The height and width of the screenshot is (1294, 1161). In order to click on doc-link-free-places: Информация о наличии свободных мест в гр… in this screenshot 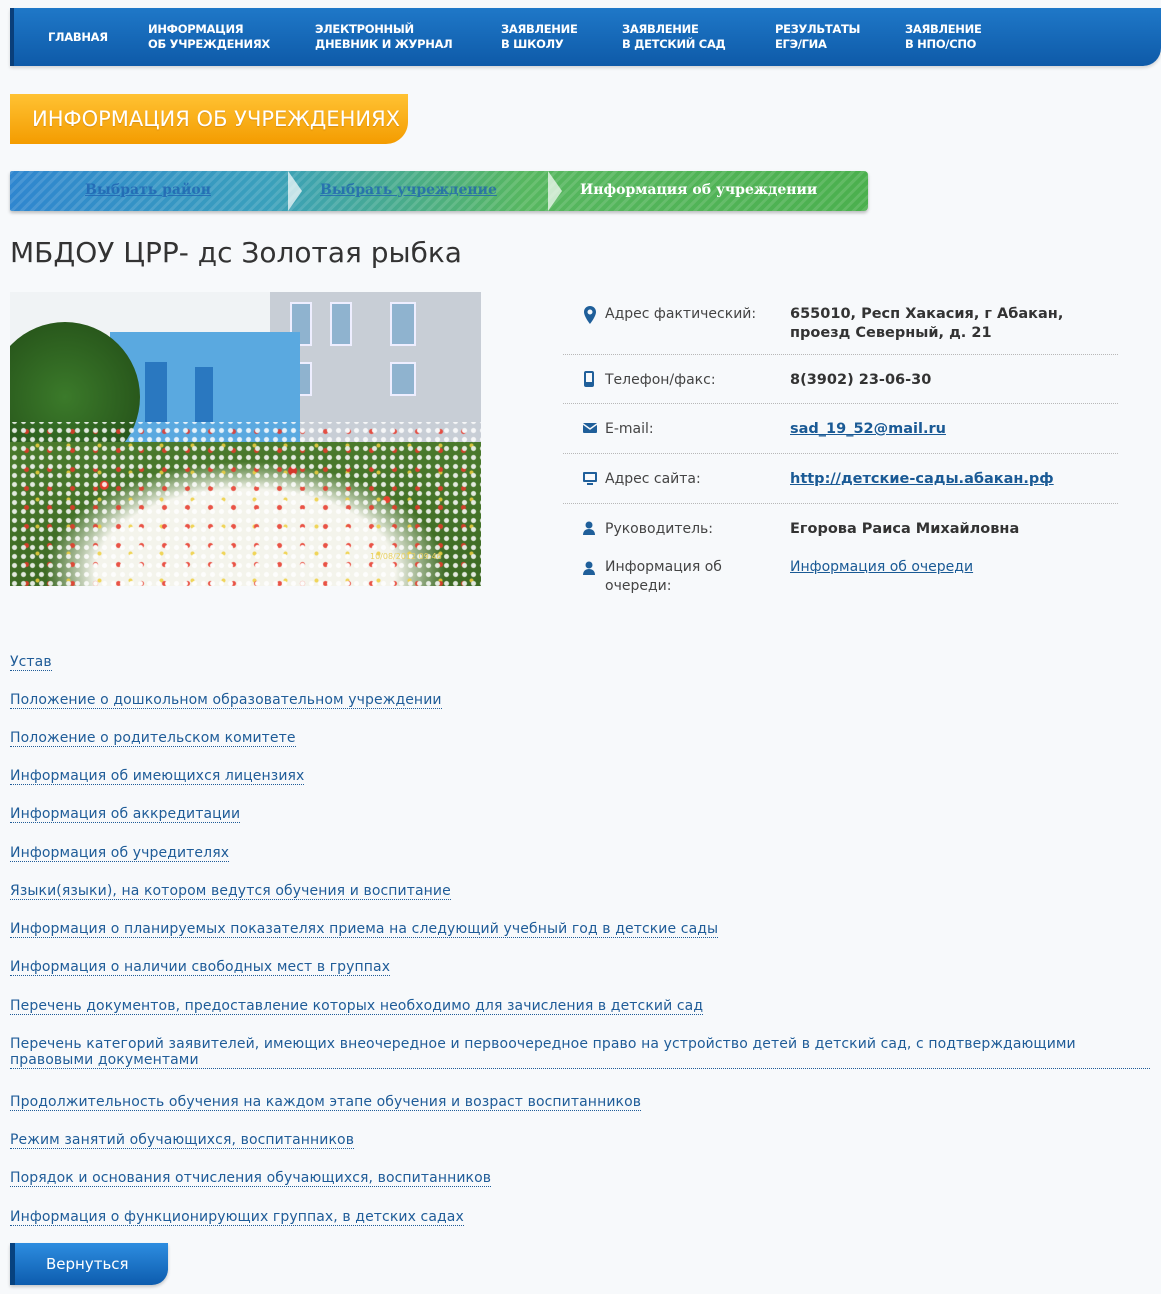, I will do `click(200, 967)`.